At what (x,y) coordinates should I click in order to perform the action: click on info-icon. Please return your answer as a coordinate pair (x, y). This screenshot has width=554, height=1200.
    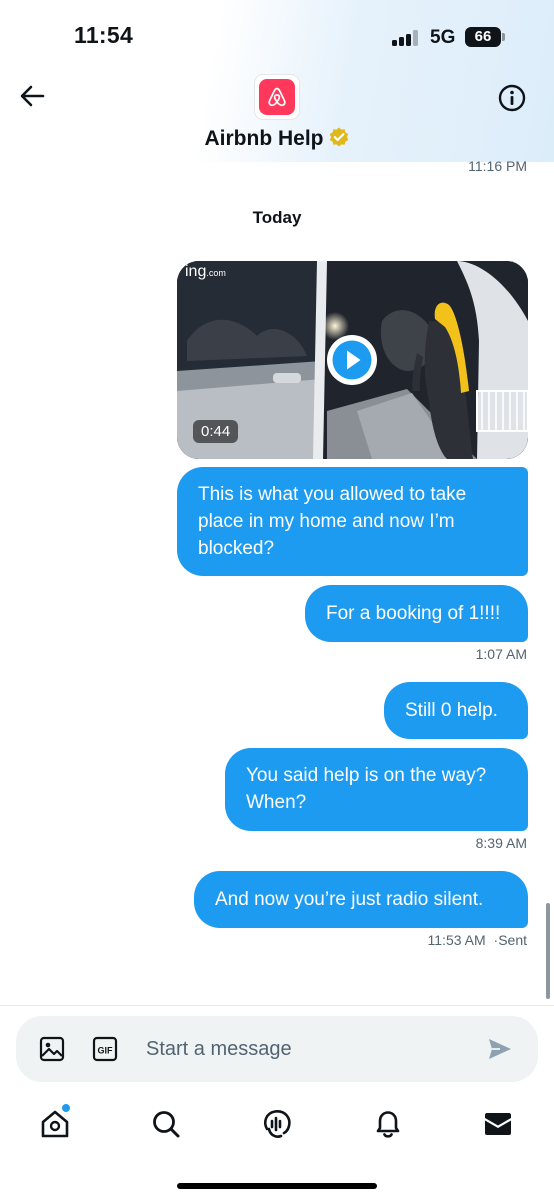
    Looking at the image, I should click on (512, 98).